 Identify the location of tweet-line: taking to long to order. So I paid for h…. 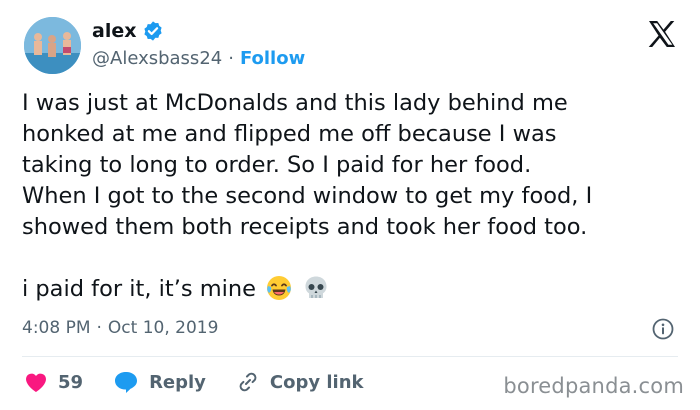
(277, 165).